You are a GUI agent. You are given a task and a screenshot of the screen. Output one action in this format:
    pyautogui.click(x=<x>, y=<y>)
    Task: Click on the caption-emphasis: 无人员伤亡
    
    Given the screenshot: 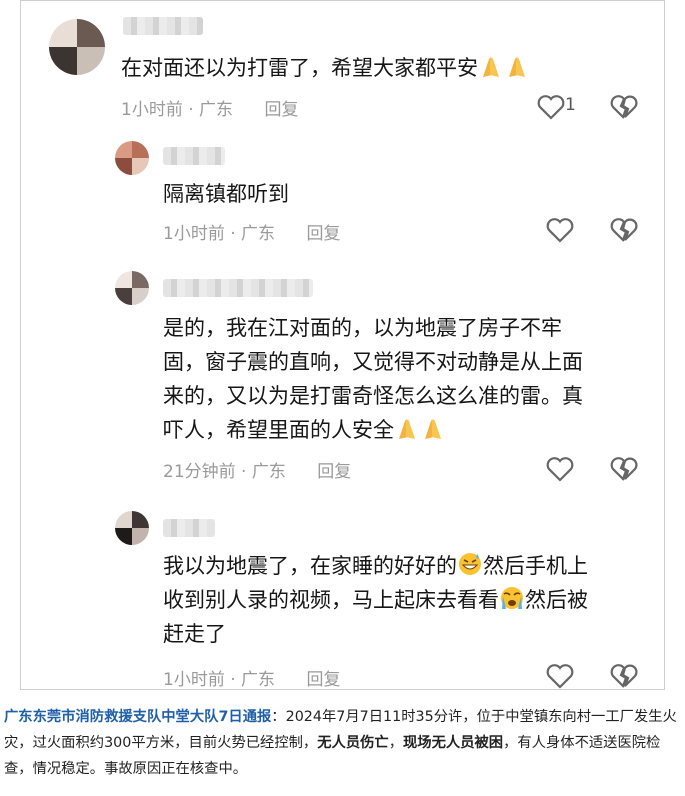 What is the action you would take?
    pyautogui.click(x=353, y=743)
    